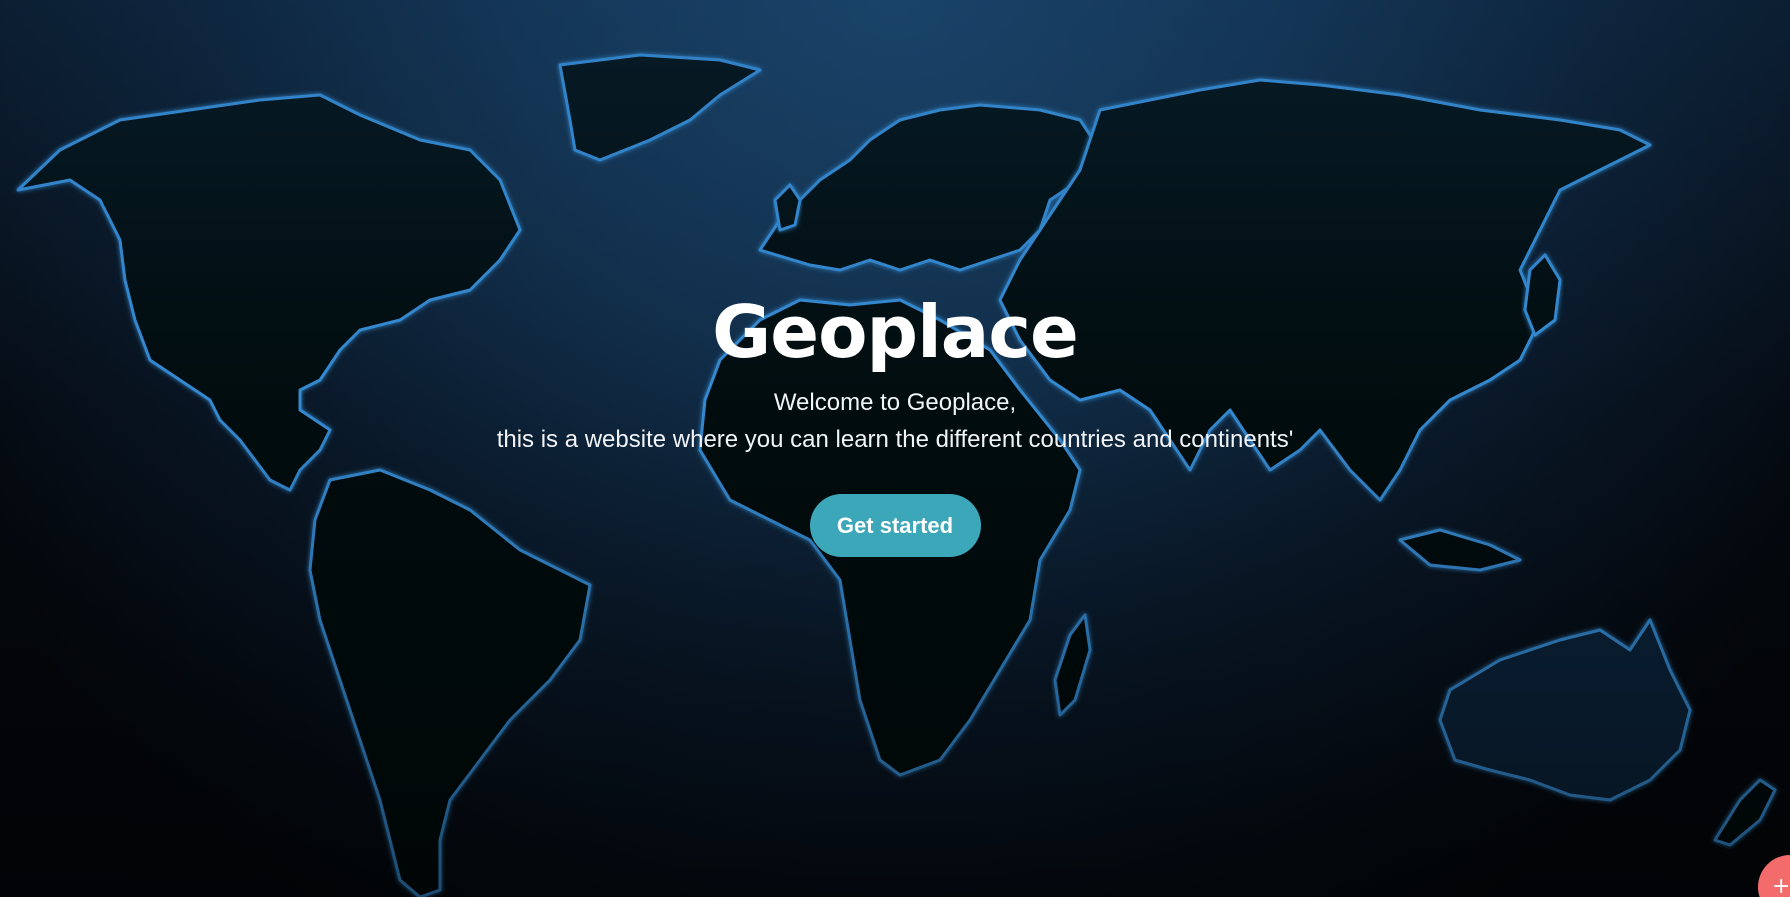 Image resolution: width=1790 pixels, height=897 pixels. Describe the element at coordinates (1072, 665) in the screenshot. I see `island-madagascar` at that location.